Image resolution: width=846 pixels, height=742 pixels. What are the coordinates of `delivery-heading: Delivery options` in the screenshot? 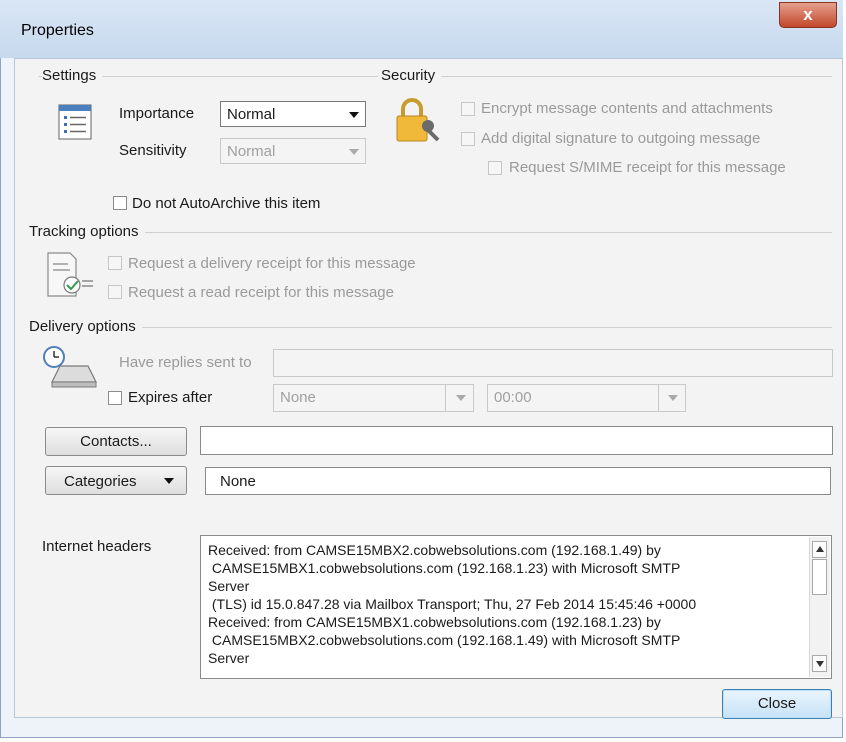 It's located at (85, 326).